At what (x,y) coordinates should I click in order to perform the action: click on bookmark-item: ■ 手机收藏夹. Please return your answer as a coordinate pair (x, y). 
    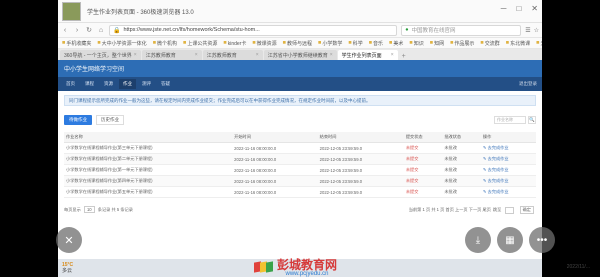
    Looking at the image, I should click on (76, 43).